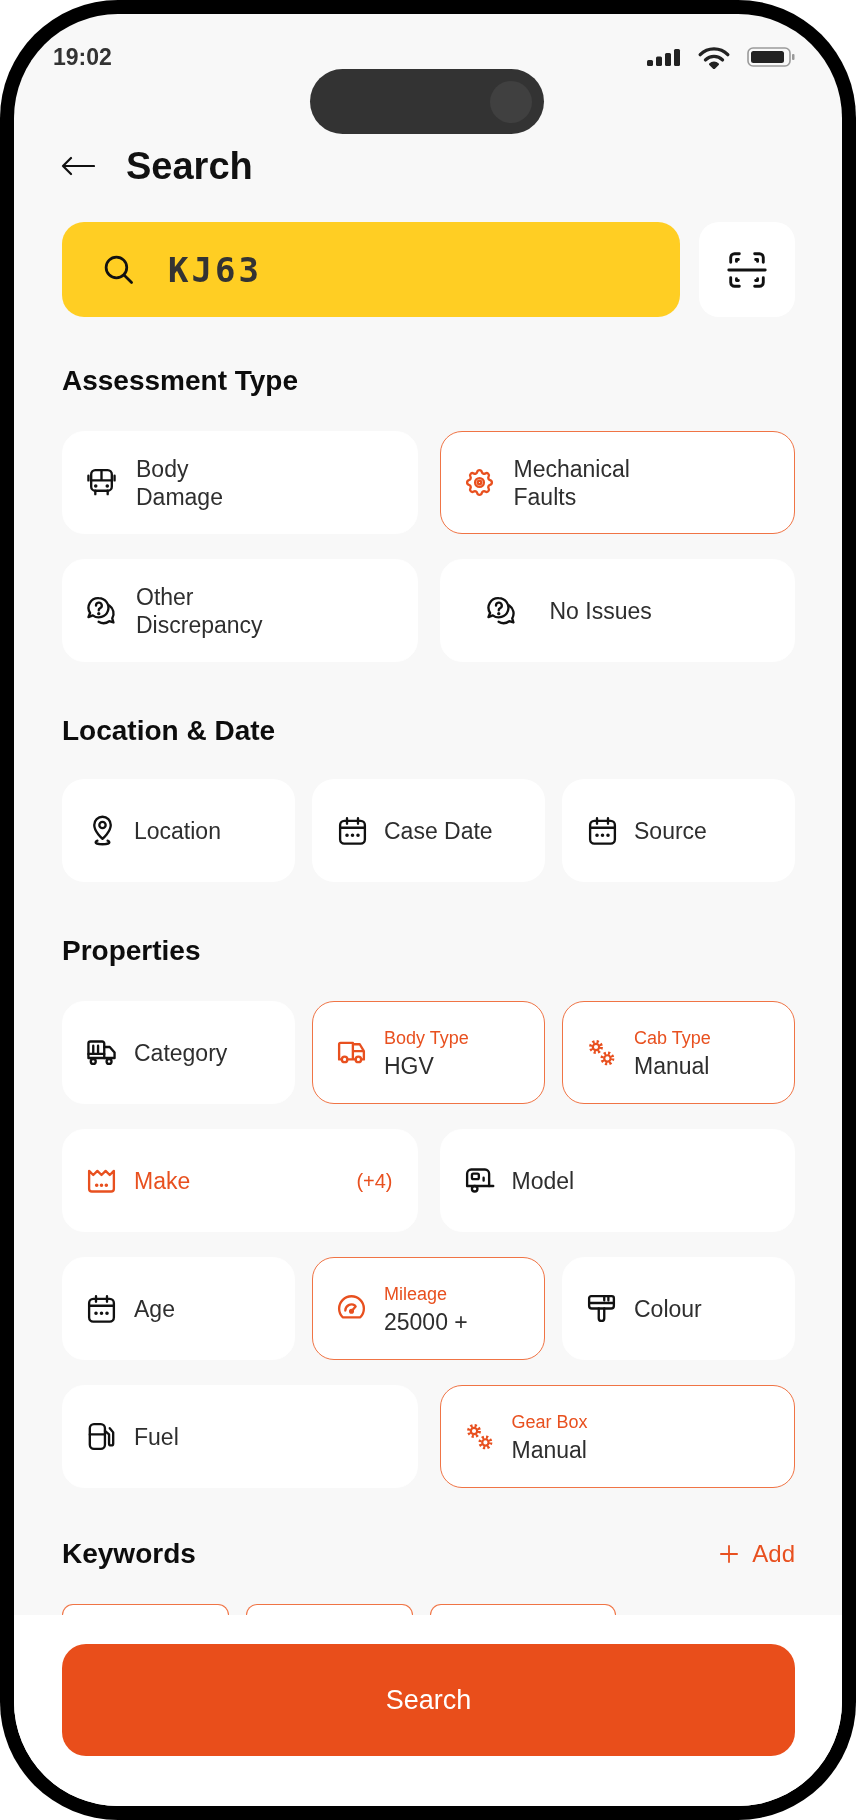 The image size is (856, 1820). Describe the element at coordinates (240, 610) in the screenshot. I see `assessment-option: Other Discrepancy` at that location.